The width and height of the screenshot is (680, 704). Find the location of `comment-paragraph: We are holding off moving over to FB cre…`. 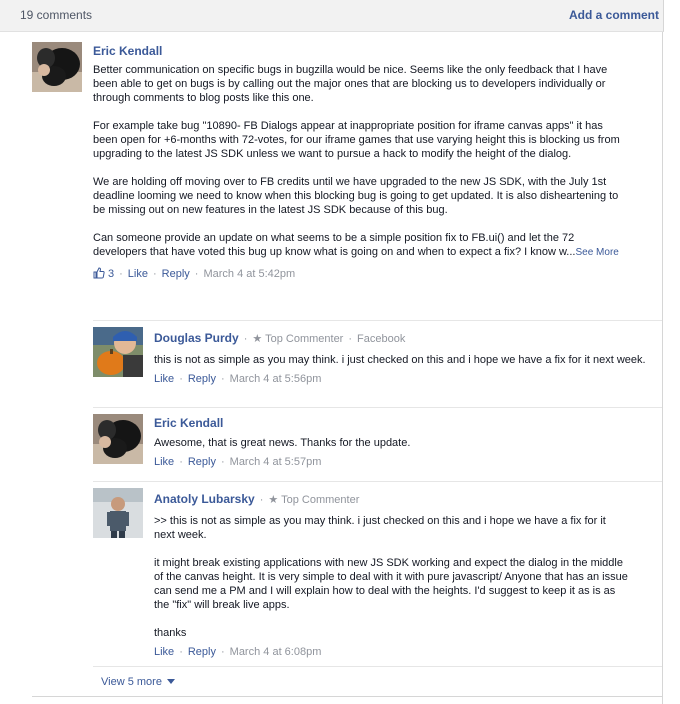

comment-paragraph: We are holding off moving over to FB cre… is located at coordinates (356, 196).